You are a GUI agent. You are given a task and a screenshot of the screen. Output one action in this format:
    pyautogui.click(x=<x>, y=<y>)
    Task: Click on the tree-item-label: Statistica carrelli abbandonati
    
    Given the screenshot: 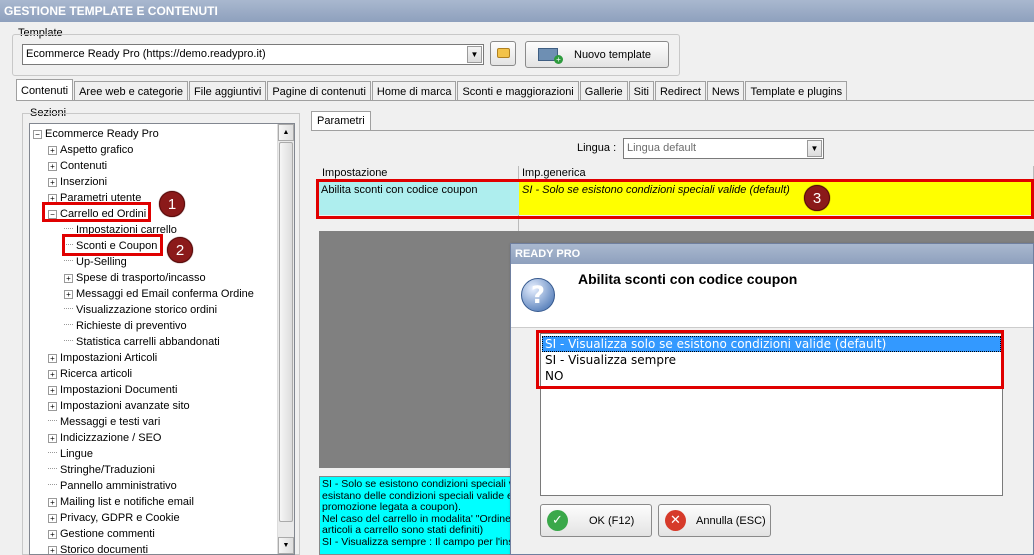 What is the action you would take?
    pyautogui.click(x=148, y=342)
    